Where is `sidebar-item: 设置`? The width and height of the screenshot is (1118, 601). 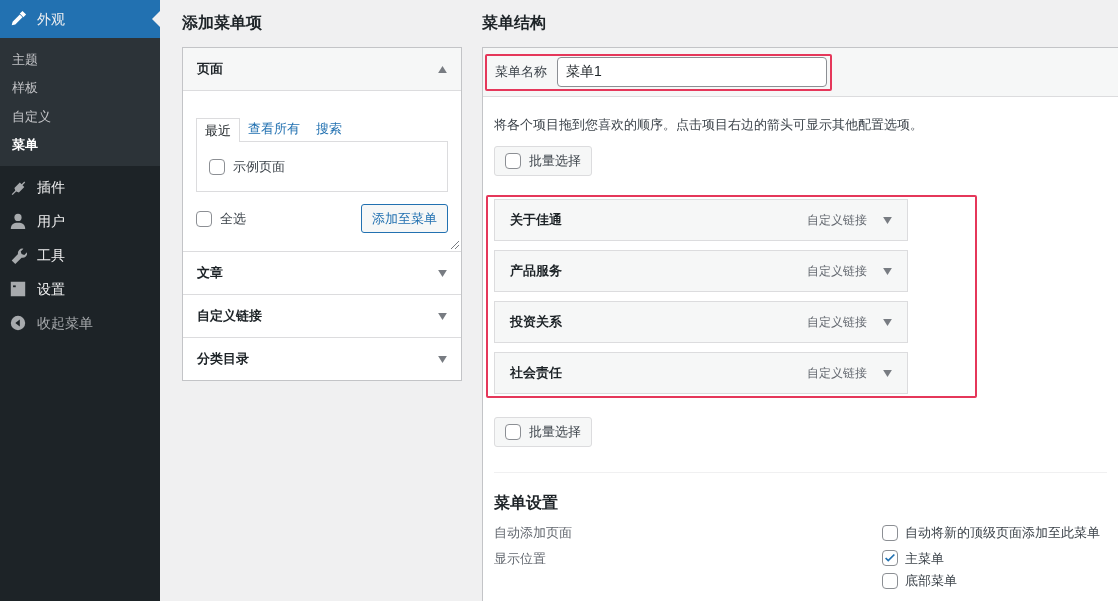
sidebar-item: 设置 is located at coordinates (80, 289).